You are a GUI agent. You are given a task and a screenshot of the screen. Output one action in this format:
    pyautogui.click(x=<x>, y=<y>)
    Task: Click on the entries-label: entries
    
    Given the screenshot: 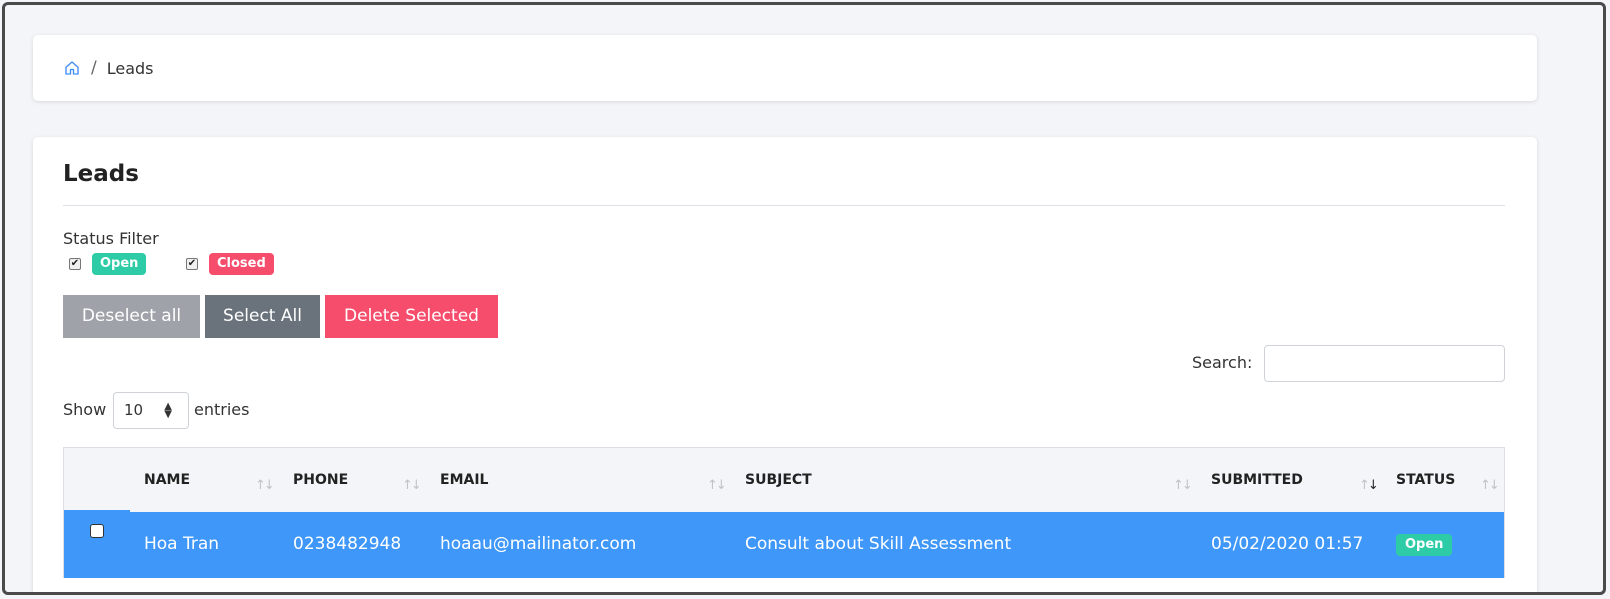 What is the action you would take?
    pyautogui.click(x=222, y=409)
    